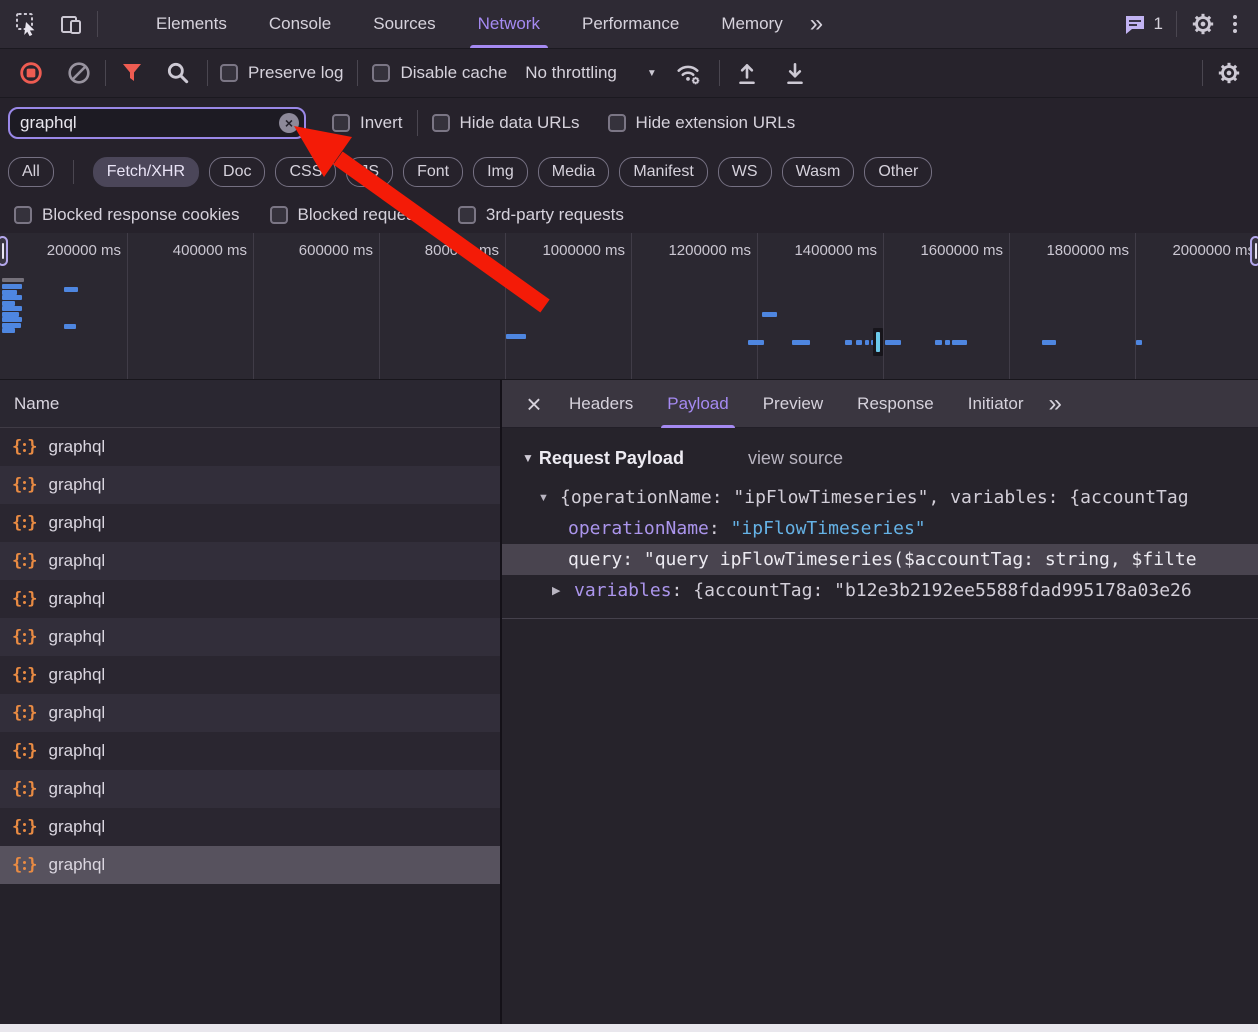 The height and width of the screenshot is (1032, 1258). I want to click on detail-tab-payload: Payload, so click(698, 404).